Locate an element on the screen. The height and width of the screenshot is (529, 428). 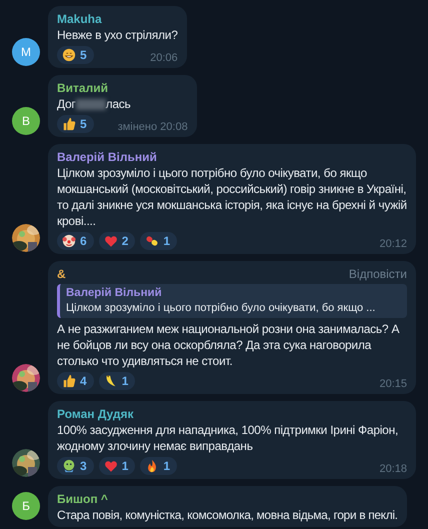
message-time: 20:12 is located at coordinates (393, 244).